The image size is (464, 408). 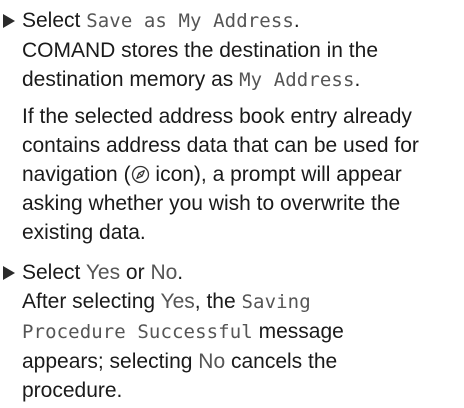 What do you see at coordinates (76, 174) in the screenshot?
I see `note-text: navigation (` at bounding box center [76, 174].